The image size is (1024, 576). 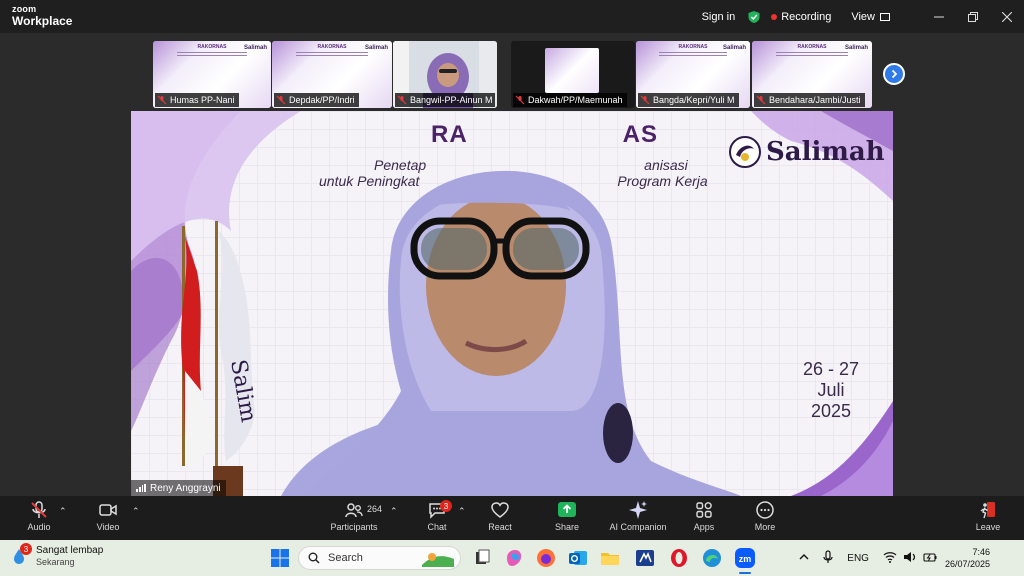 I want to click on participant-name: Dakwah/PP/Maemunah, so click(x=575, y=100).